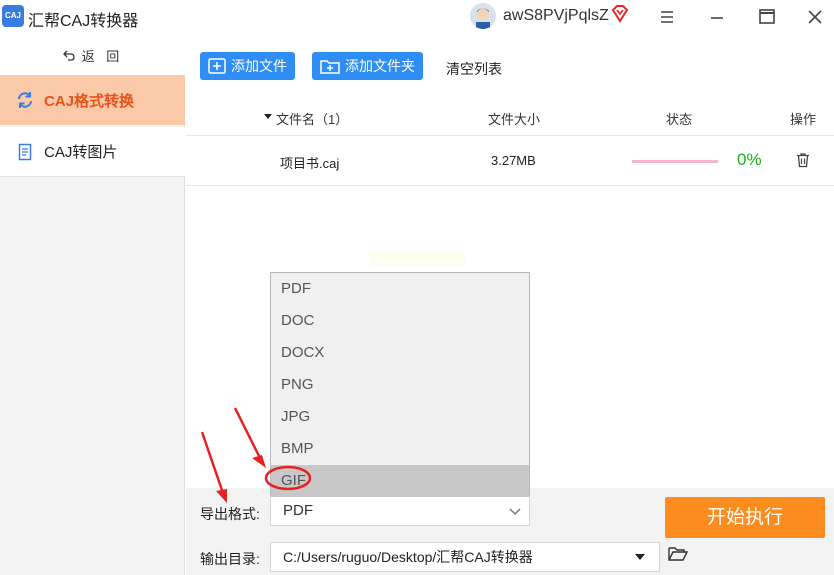 The height and width of the screenshot is (575, 834). I want to click on document-icon, so click(25, 152).